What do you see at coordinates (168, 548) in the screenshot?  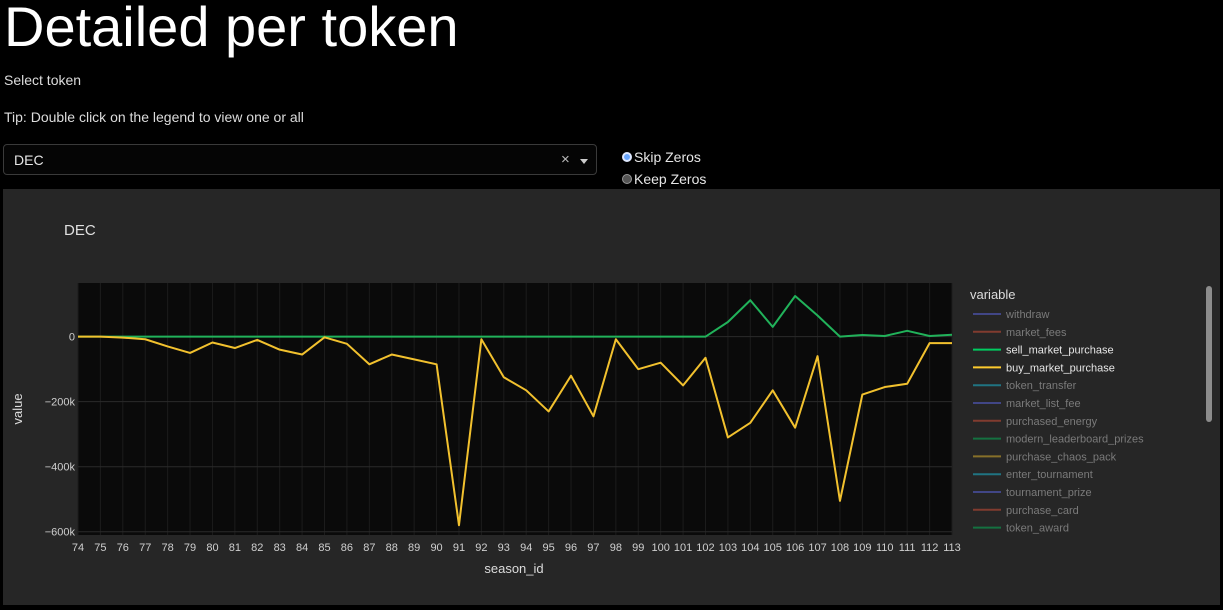 I see `x-tick-label: 78` at bounding box center [168, 548].